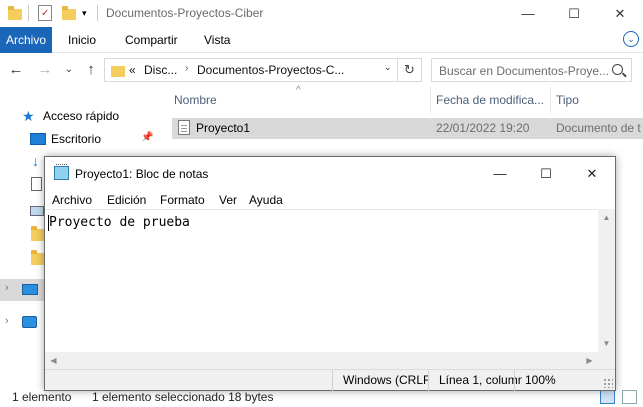  Describe the element at coordinates (35, 161) in the screenshot. I see `download-icon: ↓` at that location.